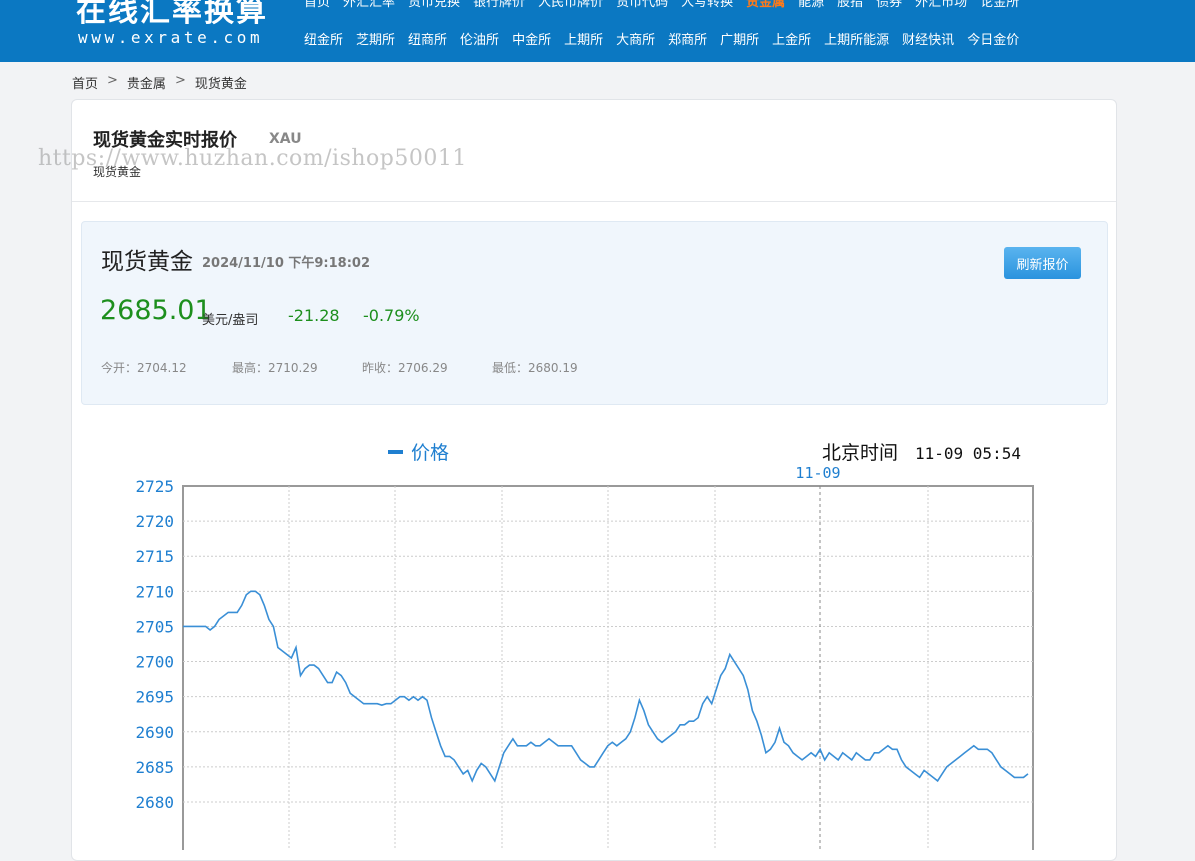  I want to click on price-change: -21.28, so click(314, 315).